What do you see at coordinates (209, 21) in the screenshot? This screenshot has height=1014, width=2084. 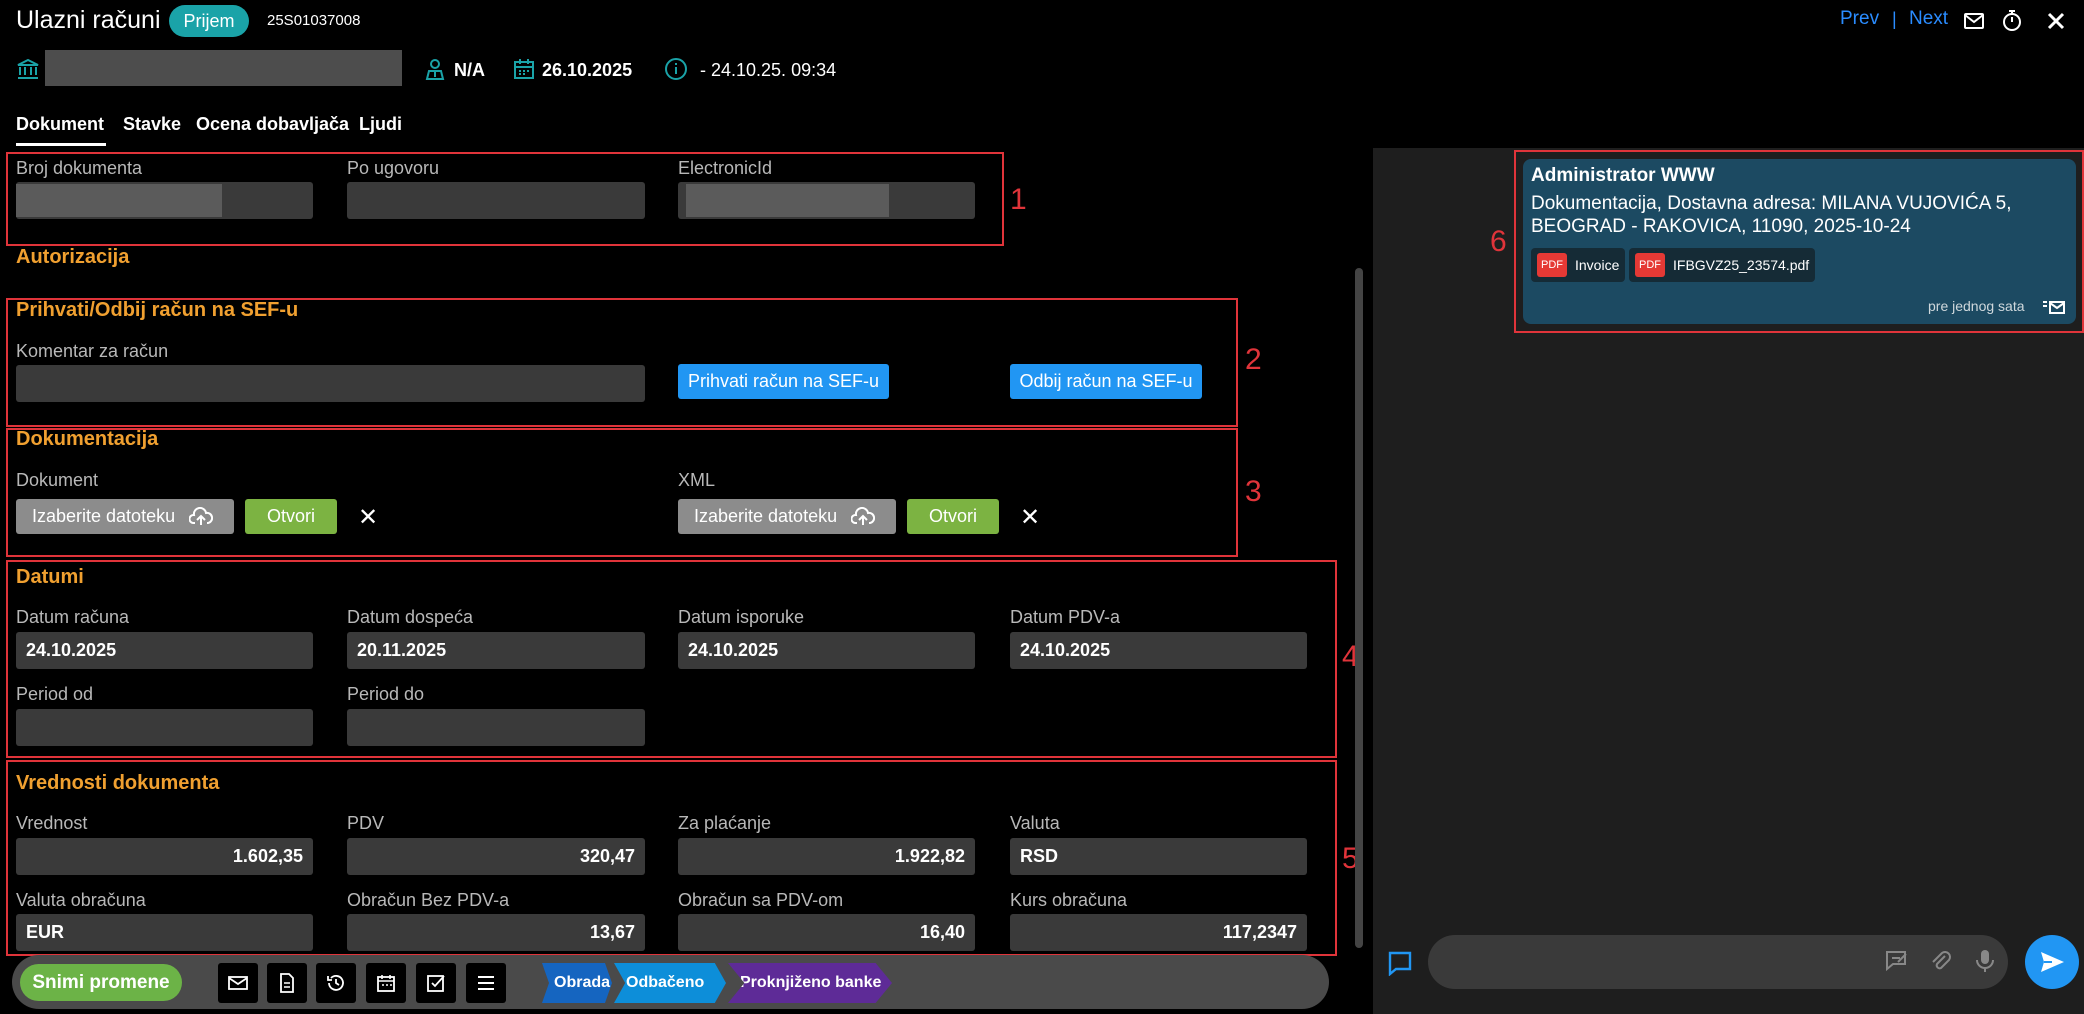 I see `status-badge: Prijem` at bounding box center [209, 21].